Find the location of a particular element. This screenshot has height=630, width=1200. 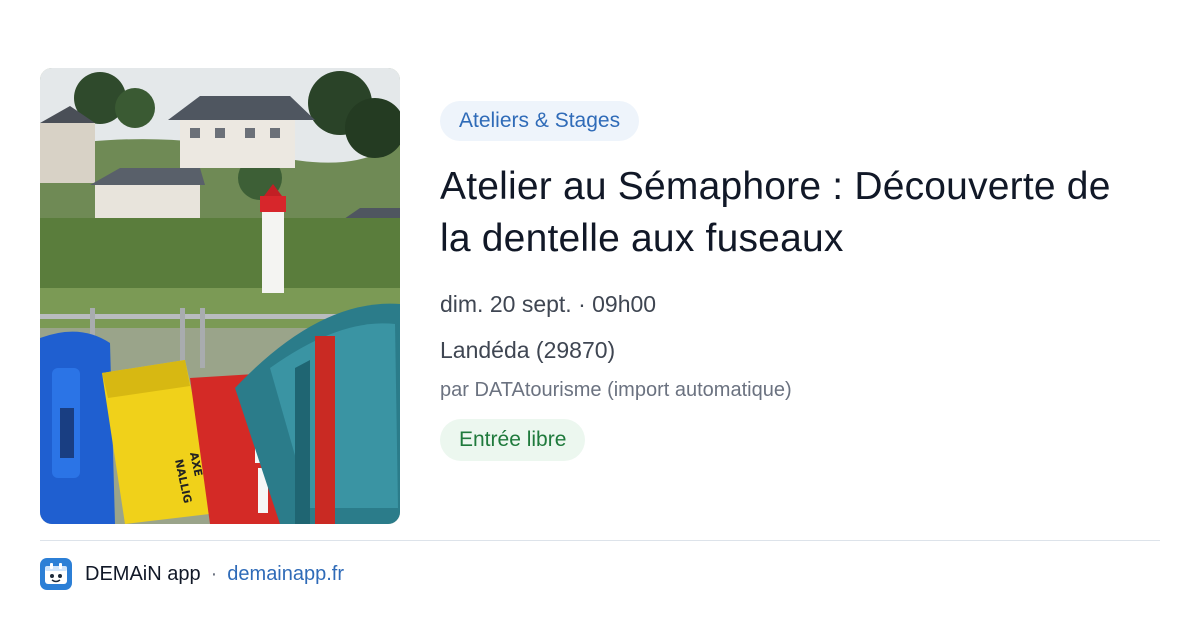

event-datetime: dim. 20 sept. · 09h00 is located at coordinates (548, 304).